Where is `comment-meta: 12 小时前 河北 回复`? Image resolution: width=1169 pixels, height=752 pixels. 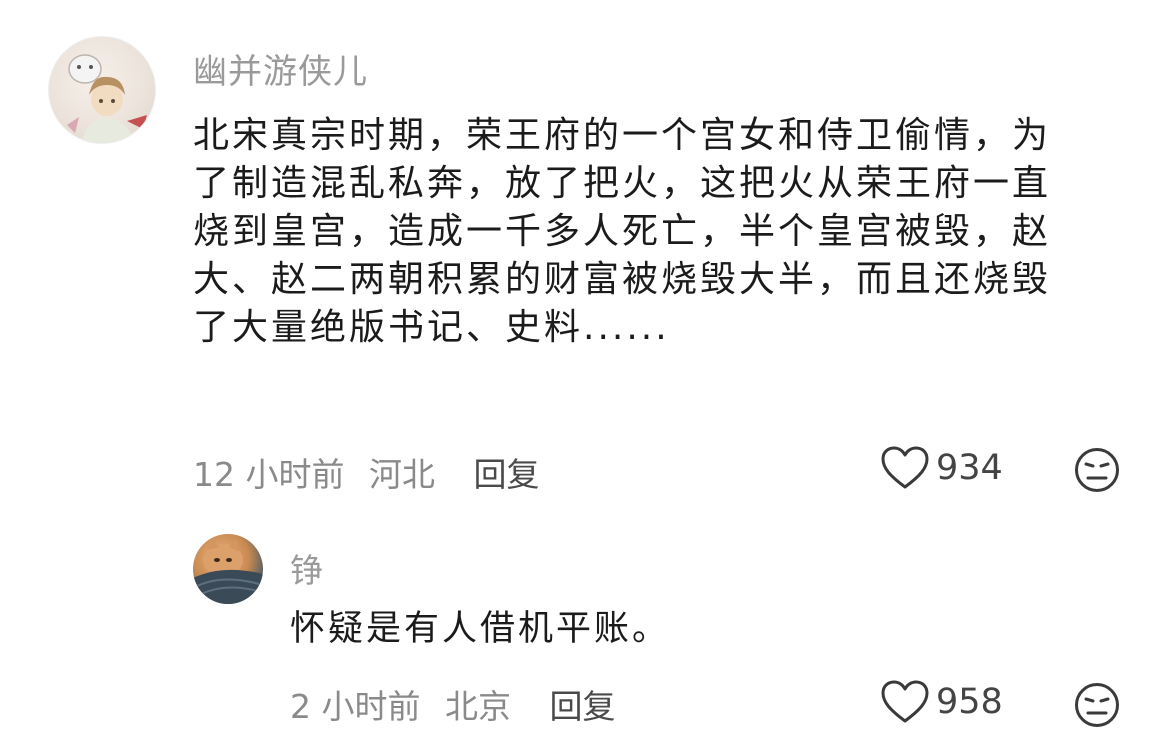 comment-meta: 12 小时前 河北 回复 is located at coordinates (366, 472).